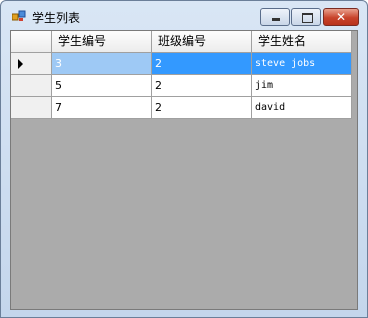 The height and width of the screenshot is (318, 368). Describe the element at coordinates (20, 64) in the screenshot. I see `current-row-arrow-icon` at that location.